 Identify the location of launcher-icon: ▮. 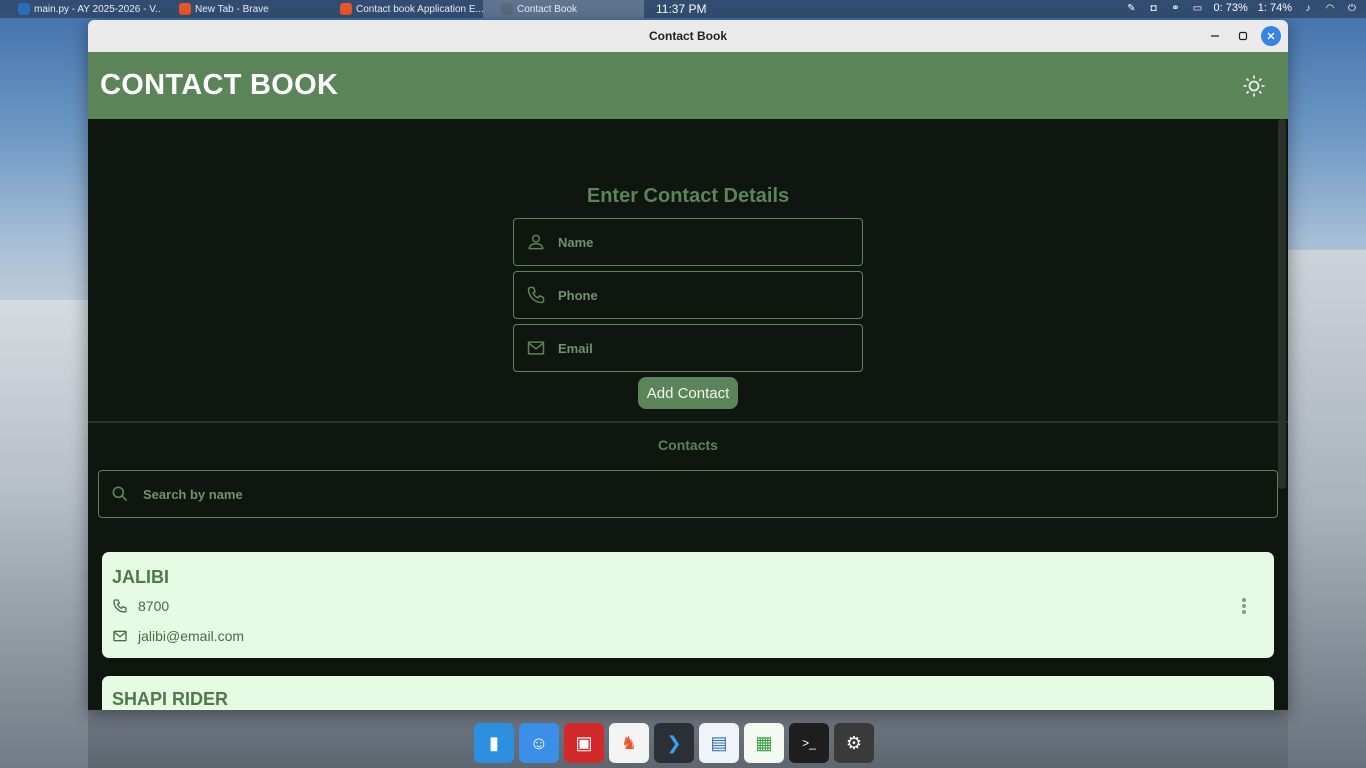
(494, 743).